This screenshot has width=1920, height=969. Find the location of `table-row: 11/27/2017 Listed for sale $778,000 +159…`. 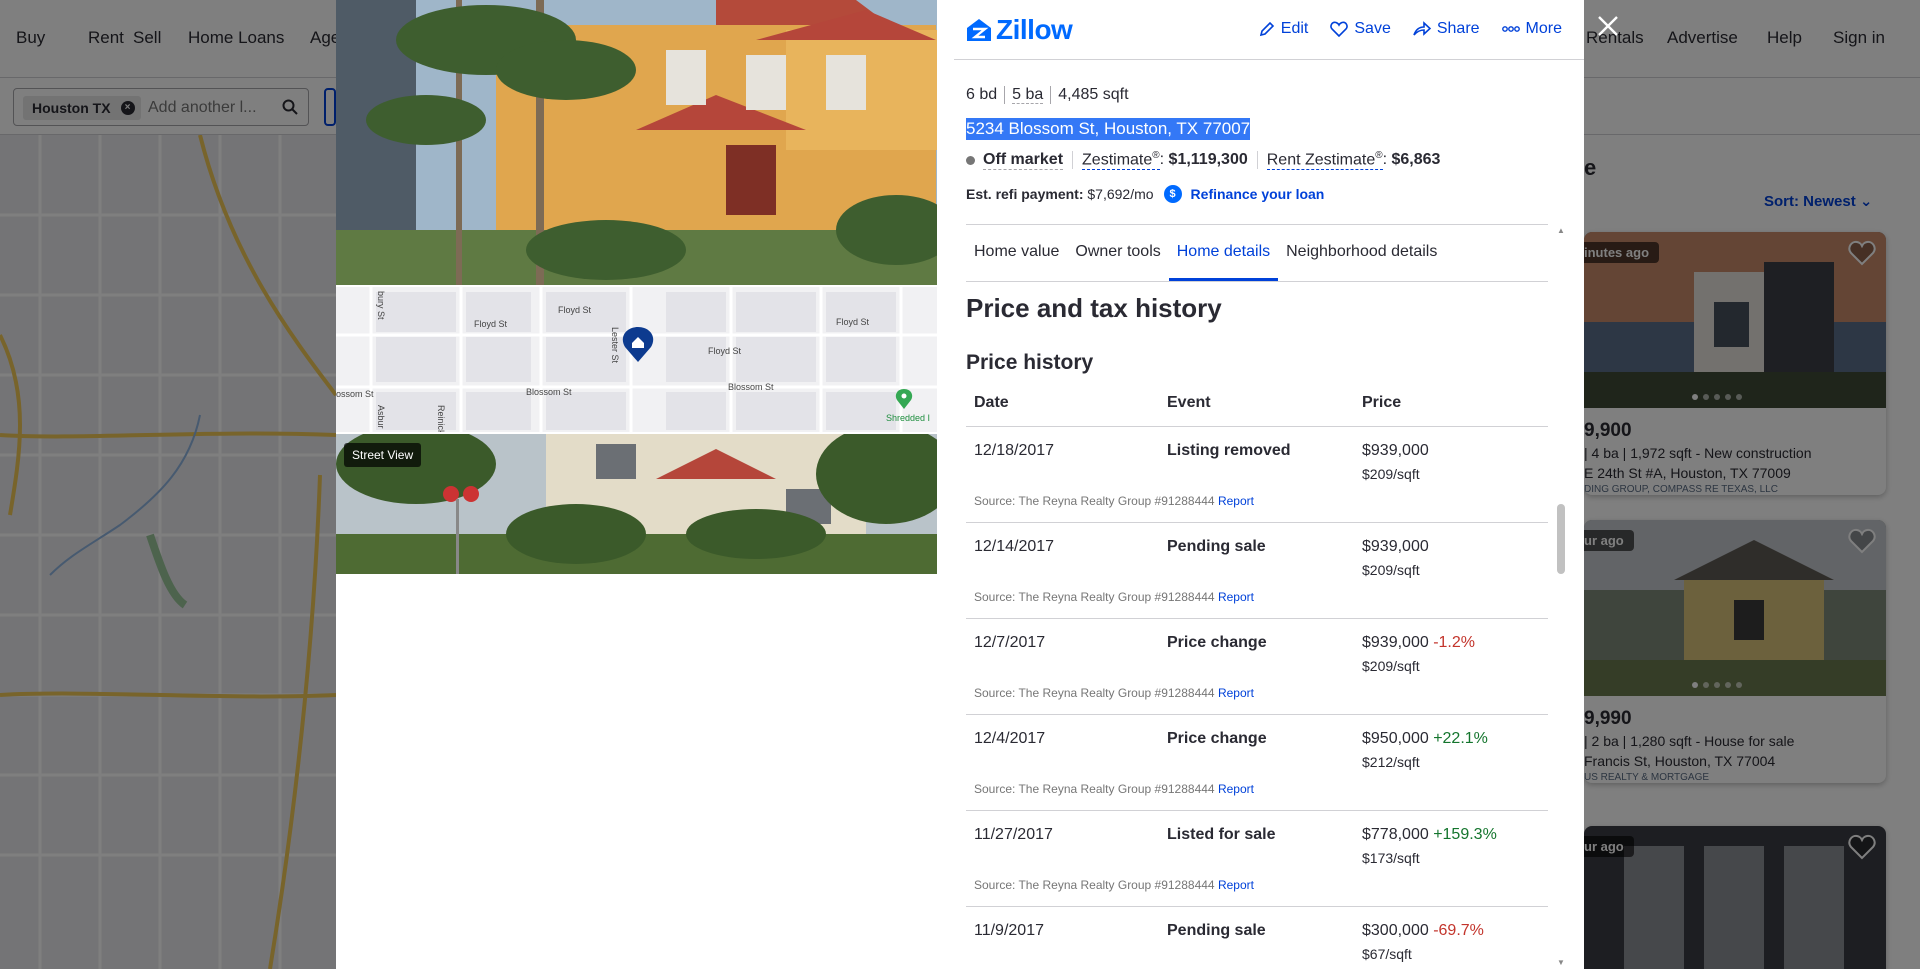

table-row: 11/27/2017 Listed for sale $778,000 +159… is located at coordinates (1257, 859).